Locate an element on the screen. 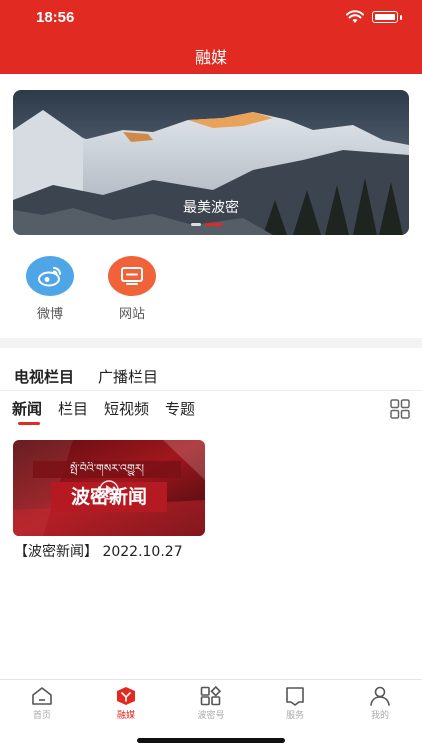  bookmark-icon is located at coordinates (295, 696).